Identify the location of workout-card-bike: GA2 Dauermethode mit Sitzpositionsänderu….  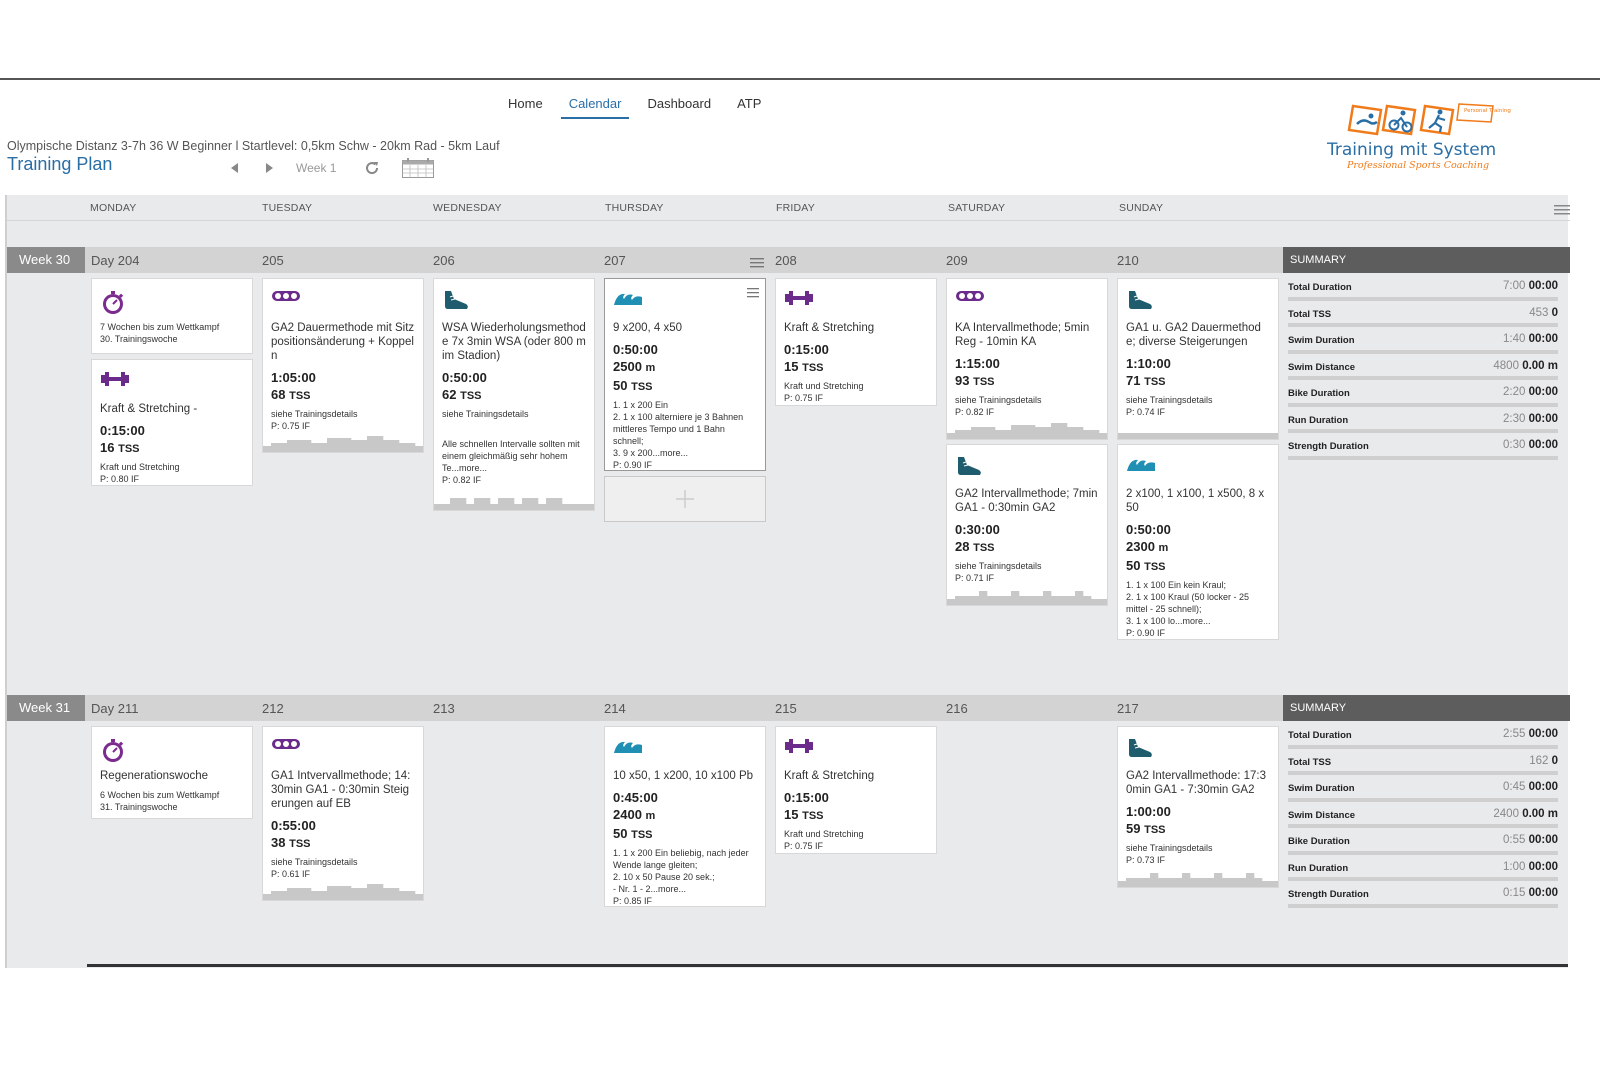
(343, 365).